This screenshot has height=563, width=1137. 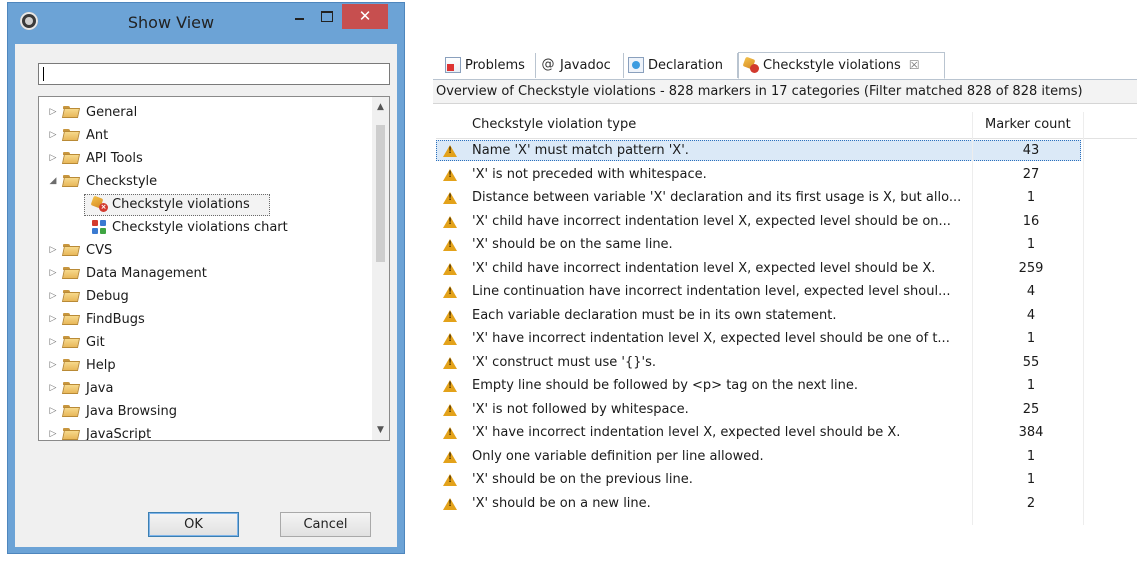 I want to click on tab-javadoc: @ Javadoc, so click(x=580, y=65).